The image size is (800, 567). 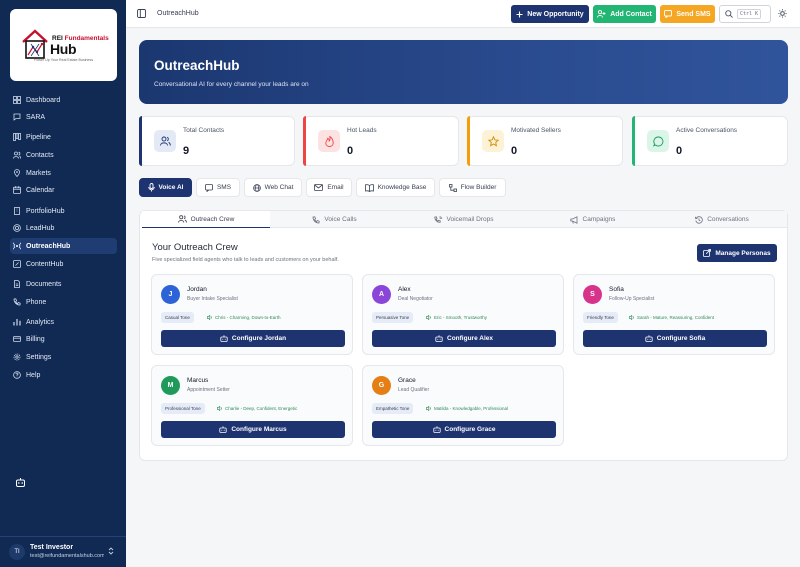 What do you see at coordinates (45, 211) in the screenshot?
I see `sidebar-item-label: PortfolioHub` at bounding box center [45, 211].